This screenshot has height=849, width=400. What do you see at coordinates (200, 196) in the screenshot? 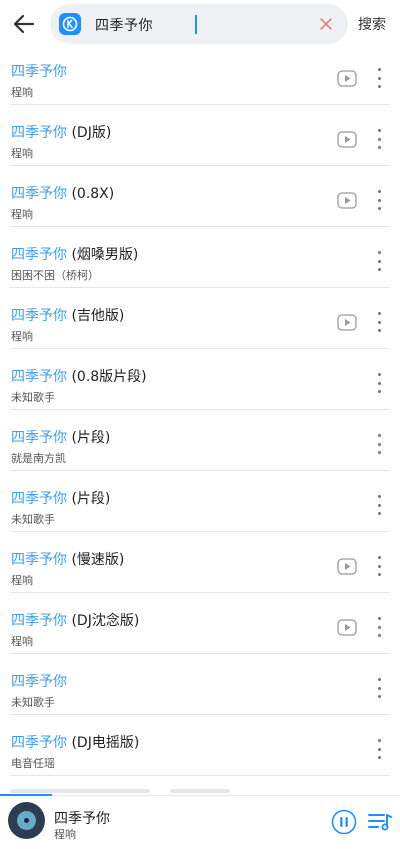
I see `song-result-row: 四季予你 (0.8X) 程响` at bounding box center [200, 196].